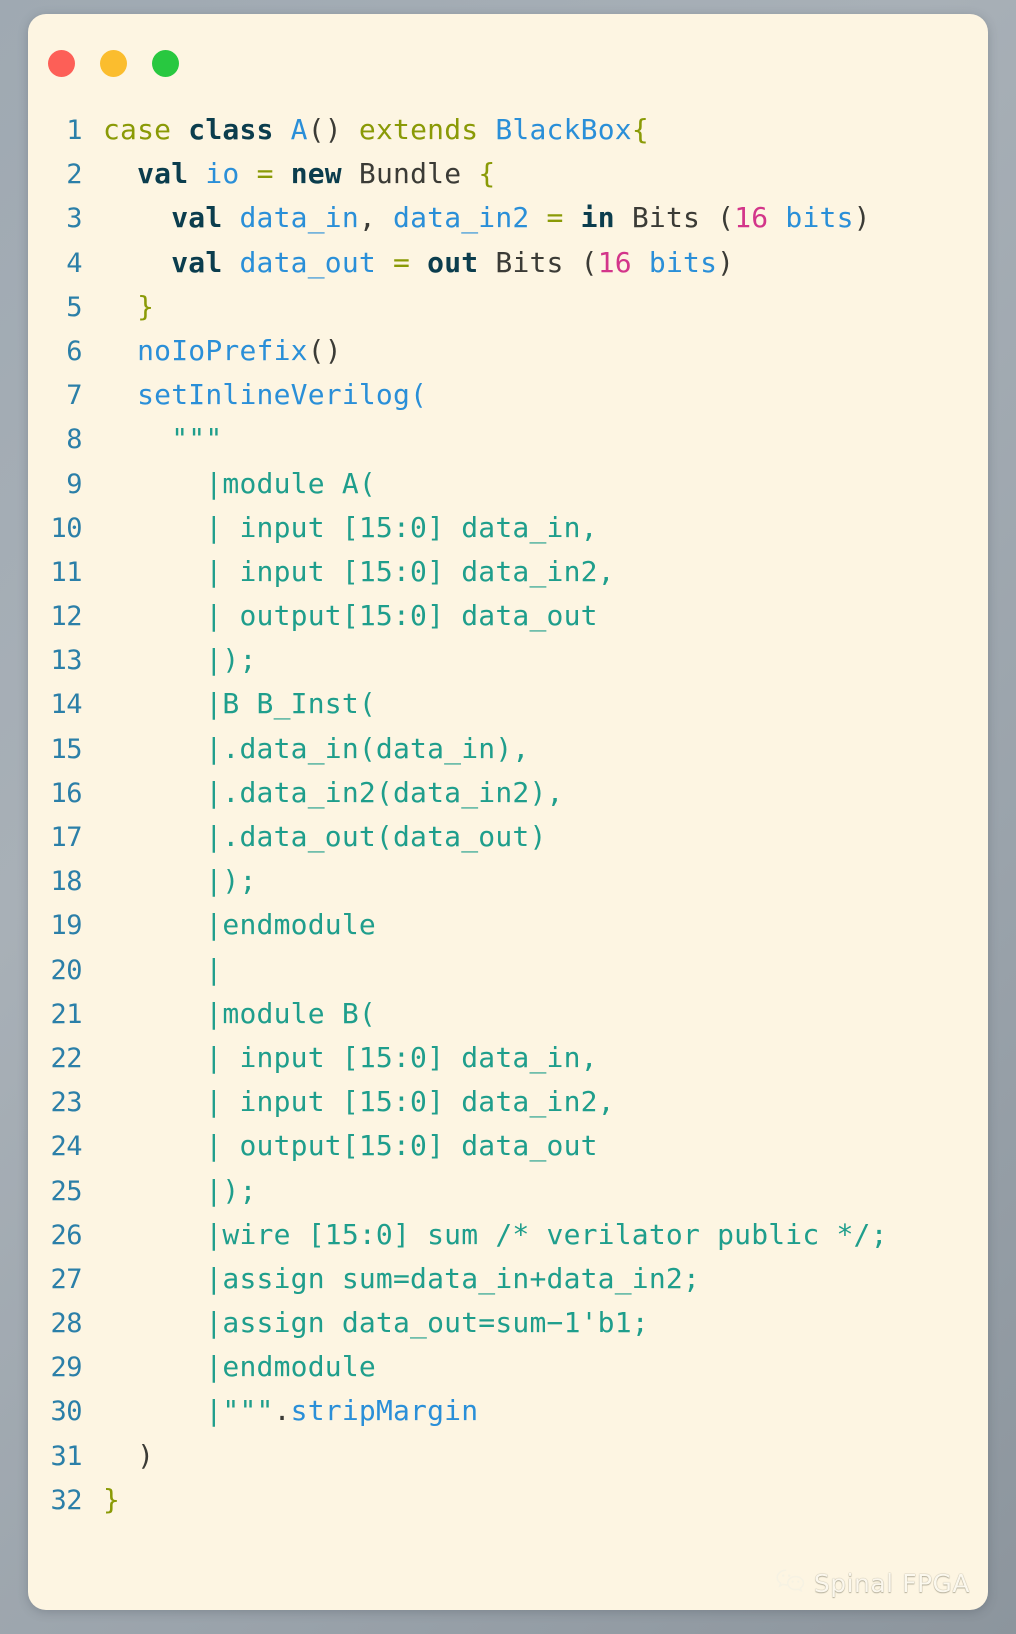 Image resolution: width=1016 pixels, height=1634 pixels. I want to click on code-text: val io = new Bundle {, so click(299, 174).